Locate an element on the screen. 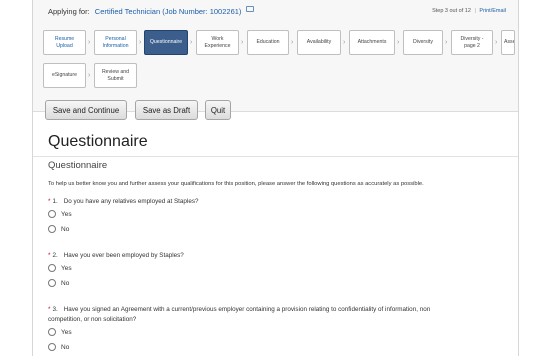 The image size is (550, 356). step-indicator: Step 3 out of 12 | Print/Email is located at coordinates (469, 11).